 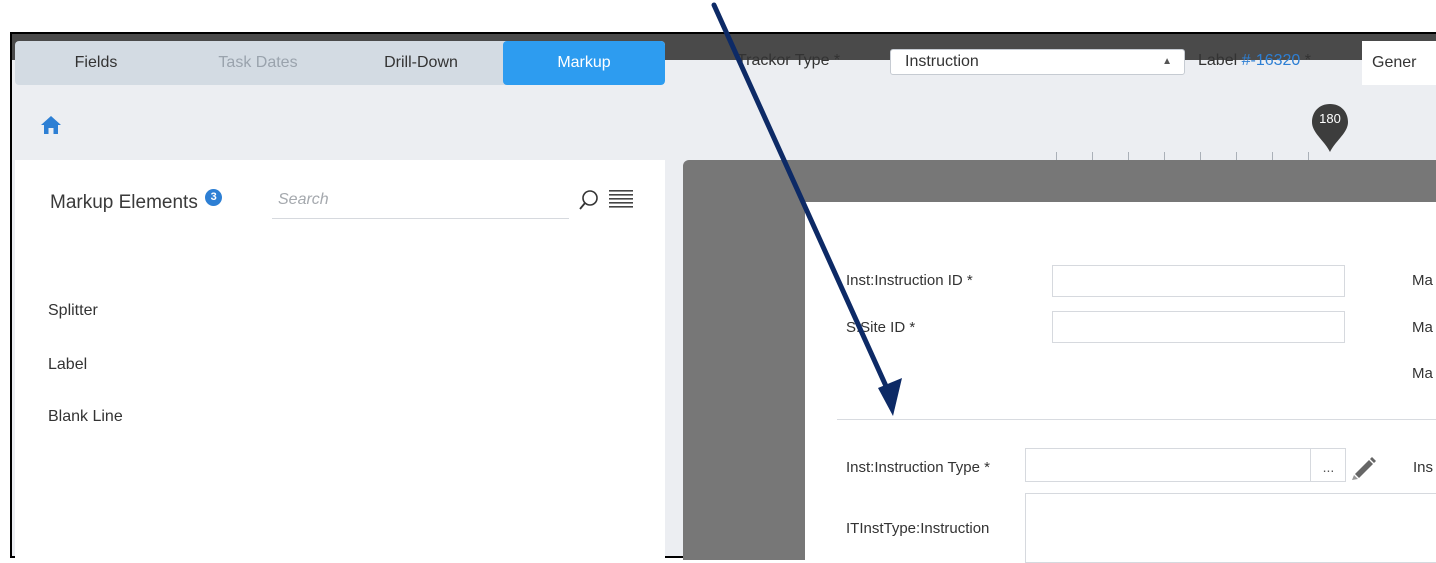 I want to click on tab-markup: Markup, so click(x=584, y=63).